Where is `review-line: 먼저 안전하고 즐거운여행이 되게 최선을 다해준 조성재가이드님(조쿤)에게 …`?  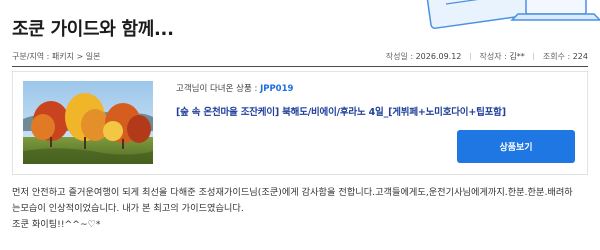
review-line: 먼저 안전하고 즐거운여행이 되게 최선을 다해준 조성재가이드님(조쿤)에게 … is located at coordinates (292, 192).